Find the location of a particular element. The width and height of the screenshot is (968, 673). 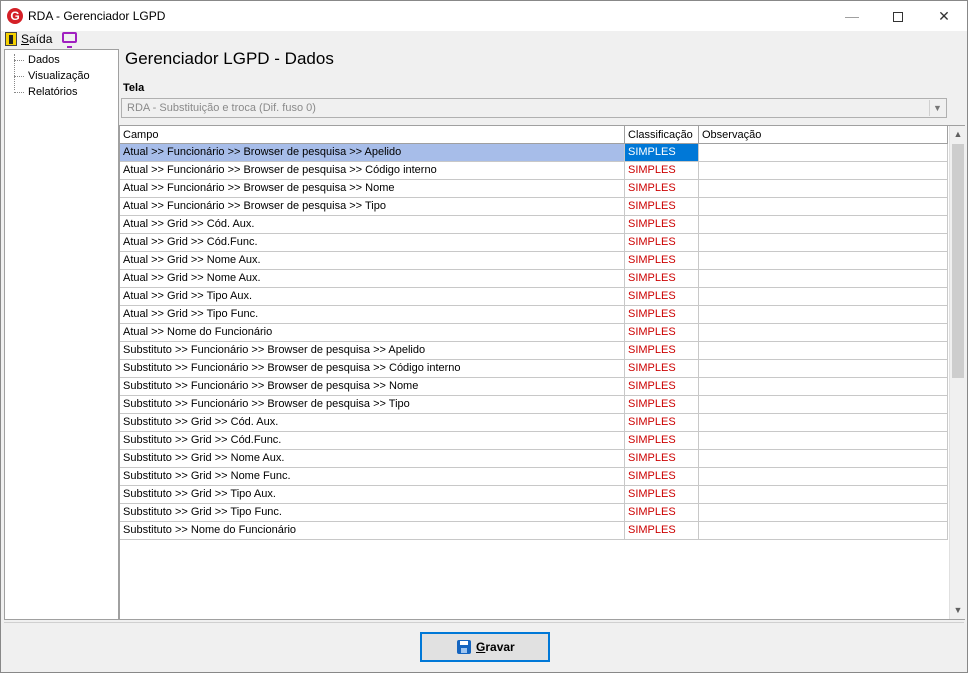

table-row: Atual >> Grid >> Cód. Aux. SIMPLES is located at coordinates (534, 225).